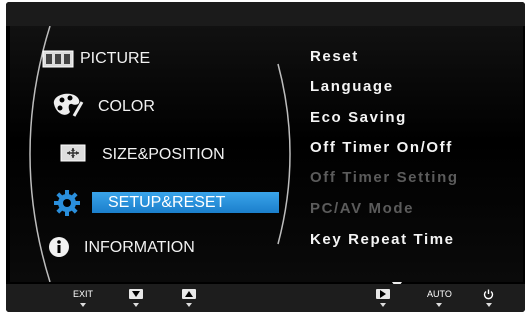 Image resolution: width=531 pixels, height=316 pixels. Describe the element at coordinates (488, 294) in the screenshot. I see `power-icon` at that location.